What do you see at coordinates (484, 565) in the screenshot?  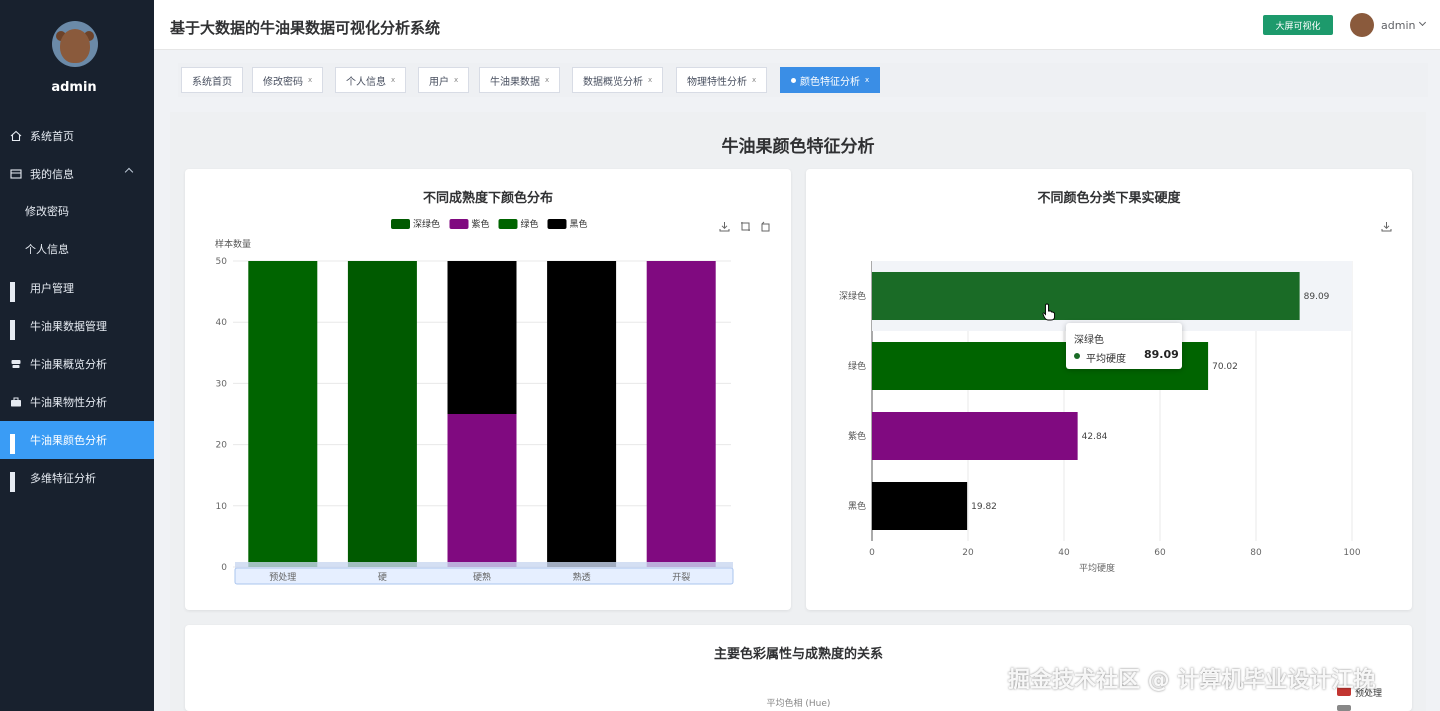 I see `data-zoom-handle-bar` at bounding box center [484, 565].